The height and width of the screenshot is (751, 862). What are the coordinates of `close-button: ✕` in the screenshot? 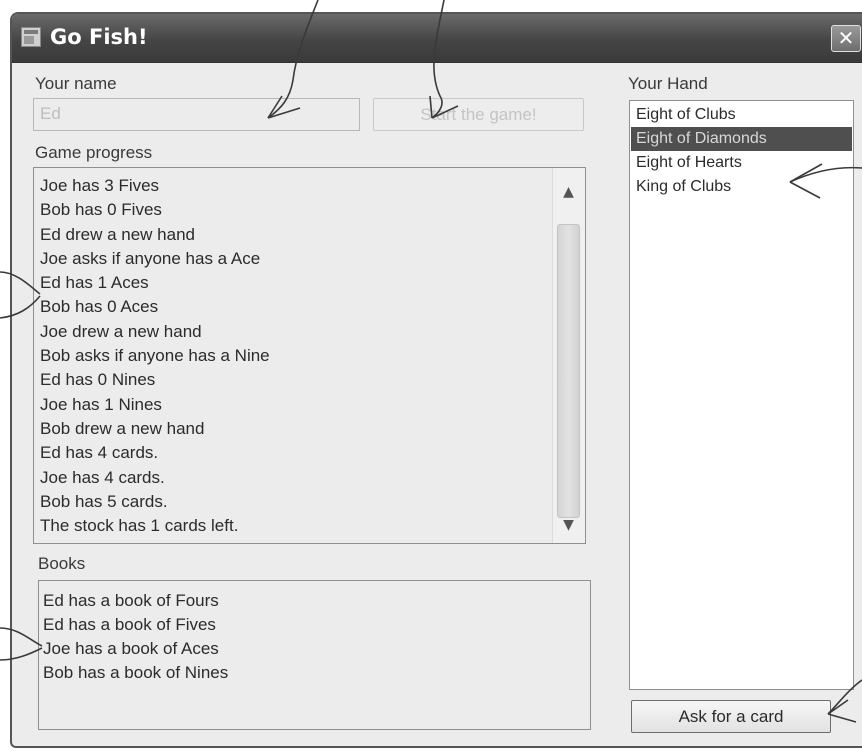 It's located at (846, 38).